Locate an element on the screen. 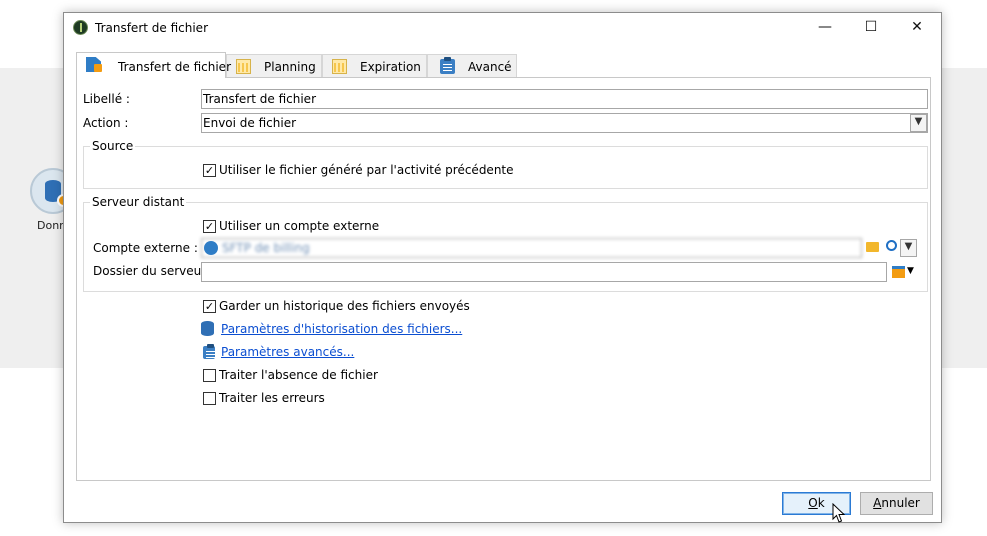  folder-icon is located at coordinates (872, 247).